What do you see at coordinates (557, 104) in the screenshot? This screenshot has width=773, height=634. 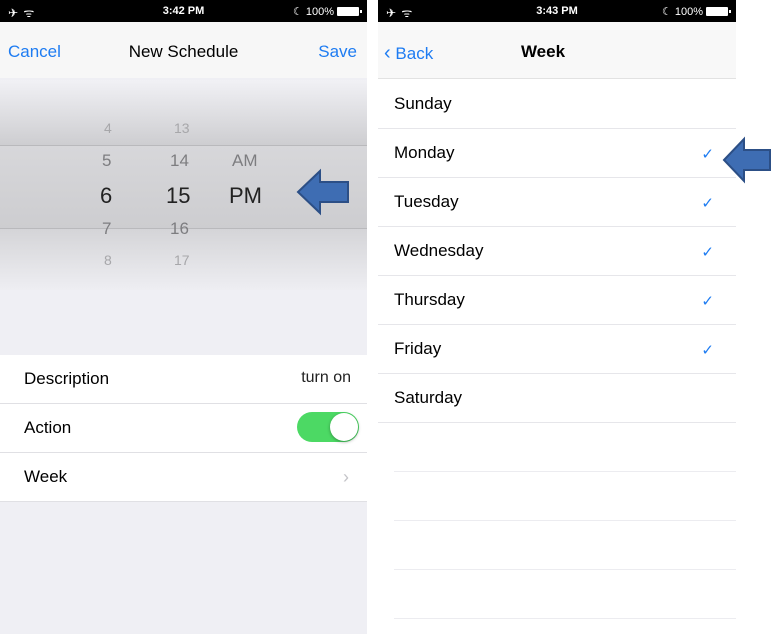 I see `day-row-sunday: Sunday` at bounding box center [557, 104].